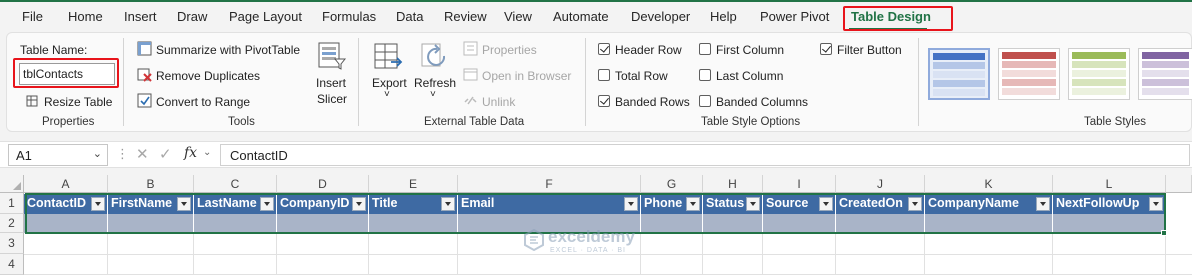 The width and height of the screenshot is (1192, 275). What do you see at coordinates (265, 16) in the screenshot?
I see `tab-page-layout: Page Layout` at bounding box center [265, 16].